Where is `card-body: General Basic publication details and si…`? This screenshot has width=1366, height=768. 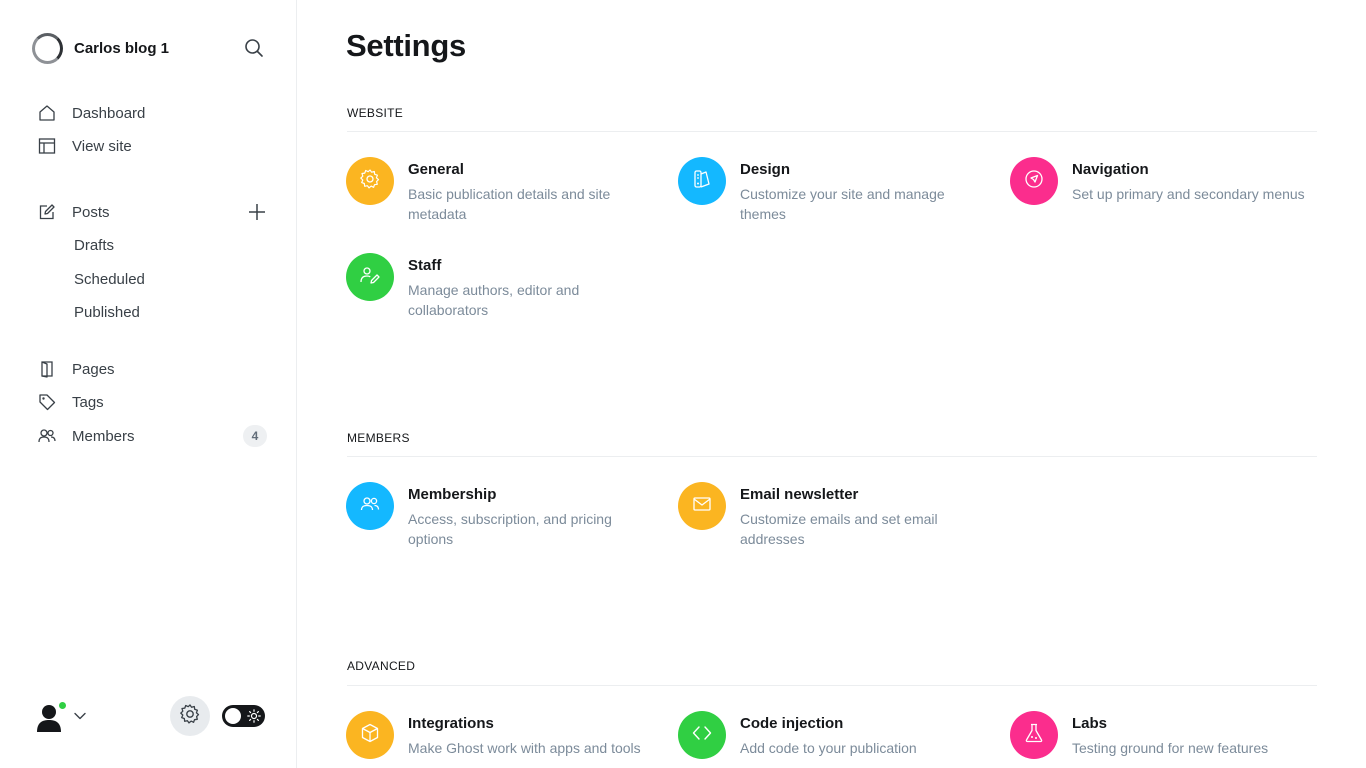
card-body: General Basic publication details and si… is located at coordinates (533, 190).